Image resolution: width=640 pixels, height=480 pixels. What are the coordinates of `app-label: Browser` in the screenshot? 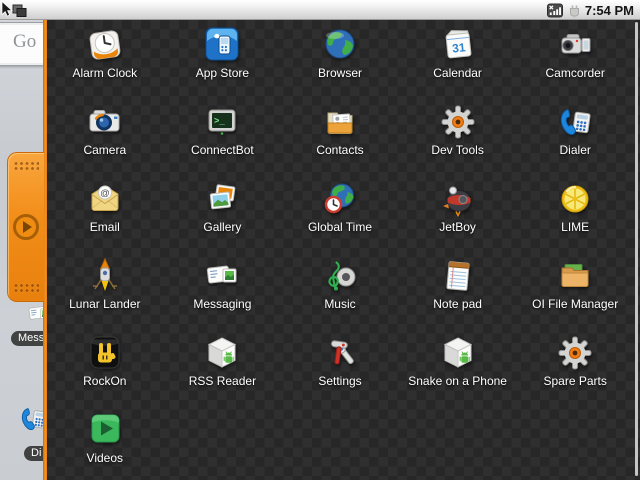 It's located at (339, 73).